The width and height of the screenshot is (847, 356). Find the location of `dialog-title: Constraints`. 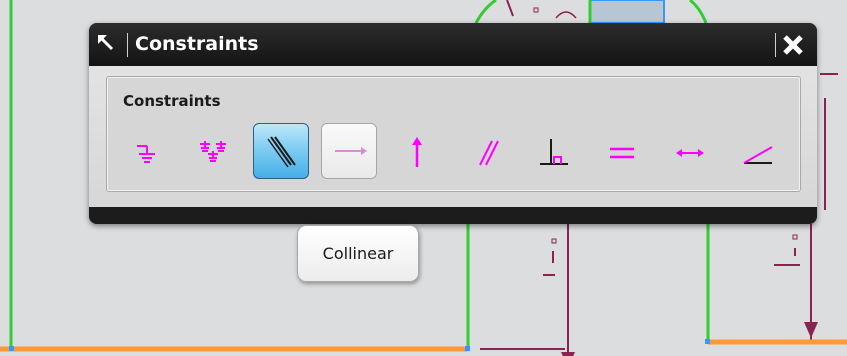

dialog-title: Constraints is located at coordinates (197, 44).